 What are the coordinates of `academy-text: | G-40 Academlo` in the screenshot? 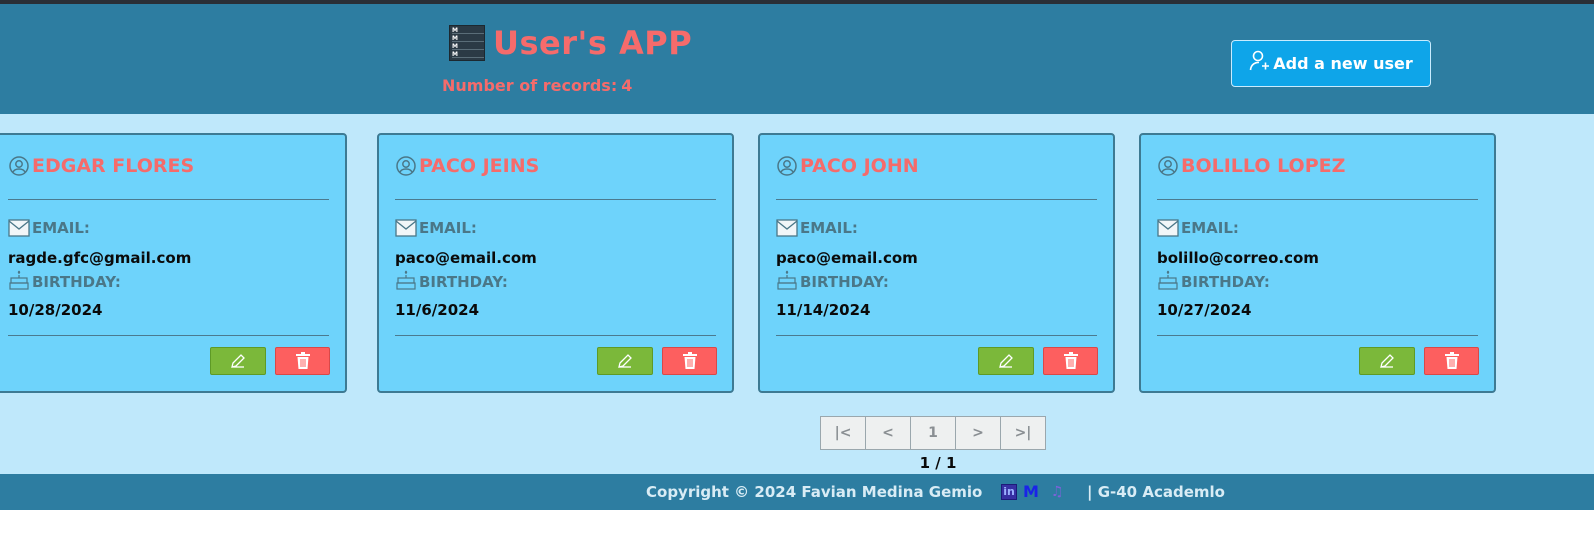 It's located at (1156, 492).